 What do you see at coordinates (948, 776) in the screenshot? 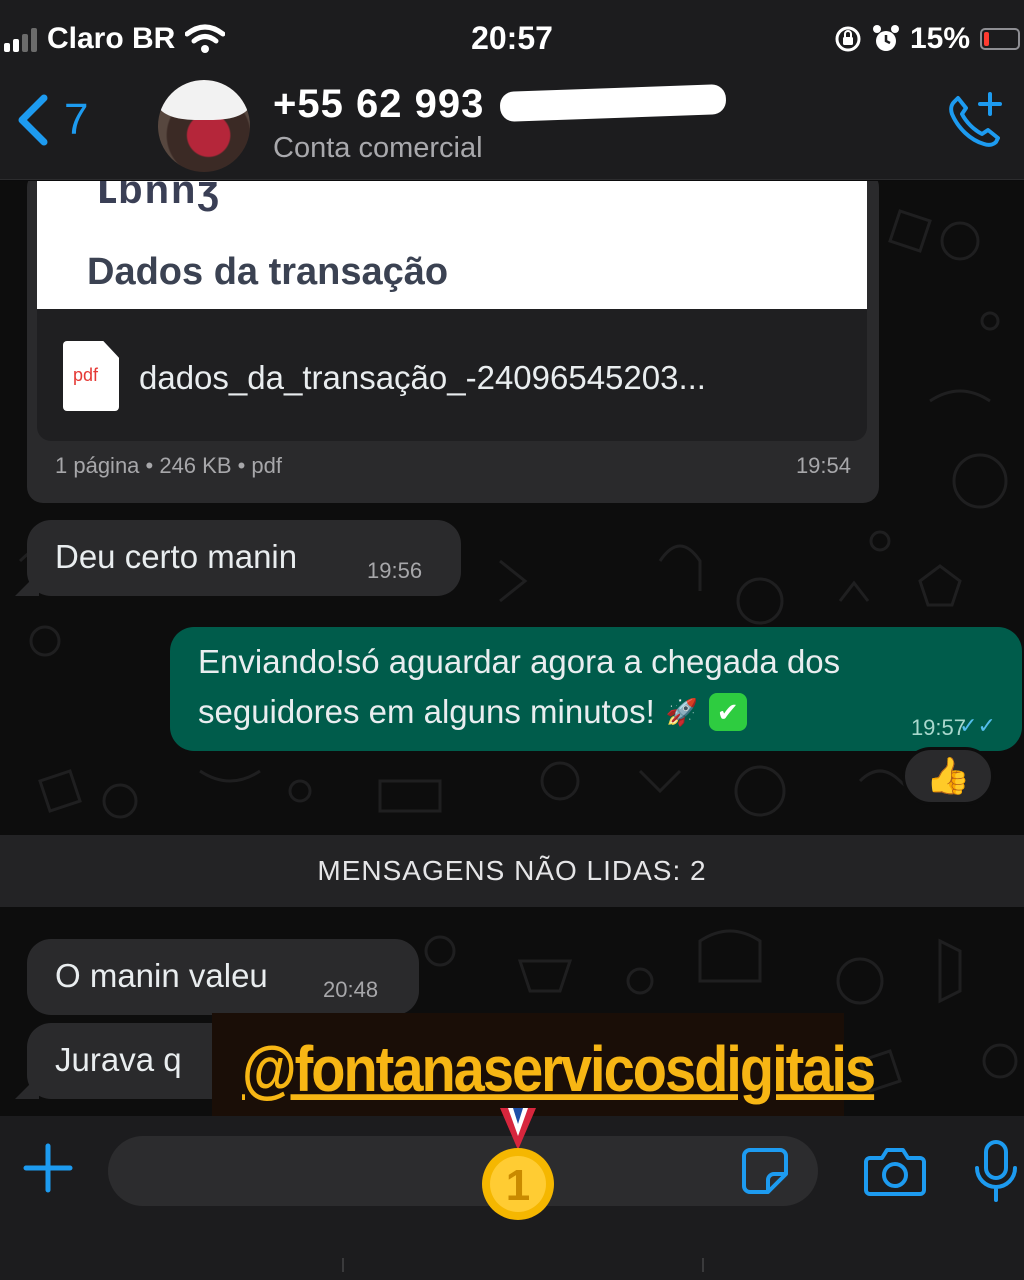
I see `thumbs-up-reaction-icon: 👍` at bounding box center [948, 776].